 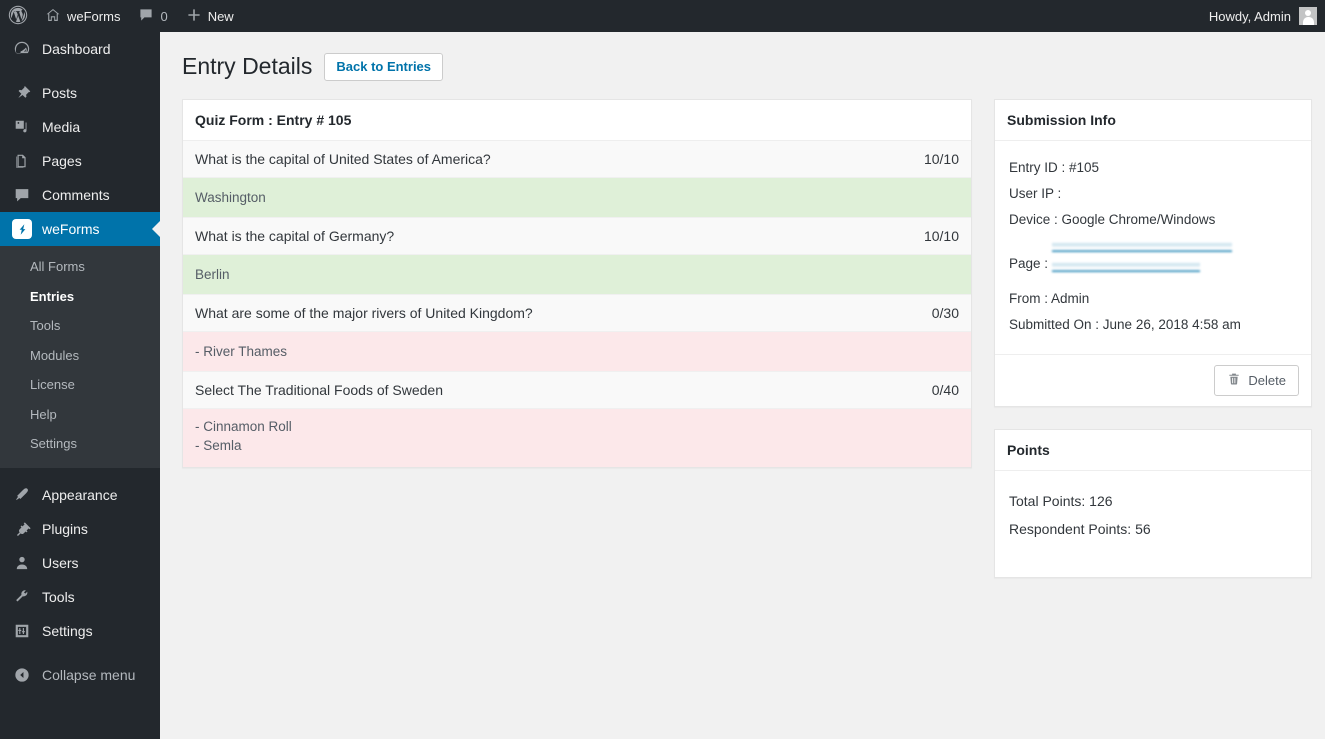 I want to click on question-score: 0/40, so click(x=945, y=390).